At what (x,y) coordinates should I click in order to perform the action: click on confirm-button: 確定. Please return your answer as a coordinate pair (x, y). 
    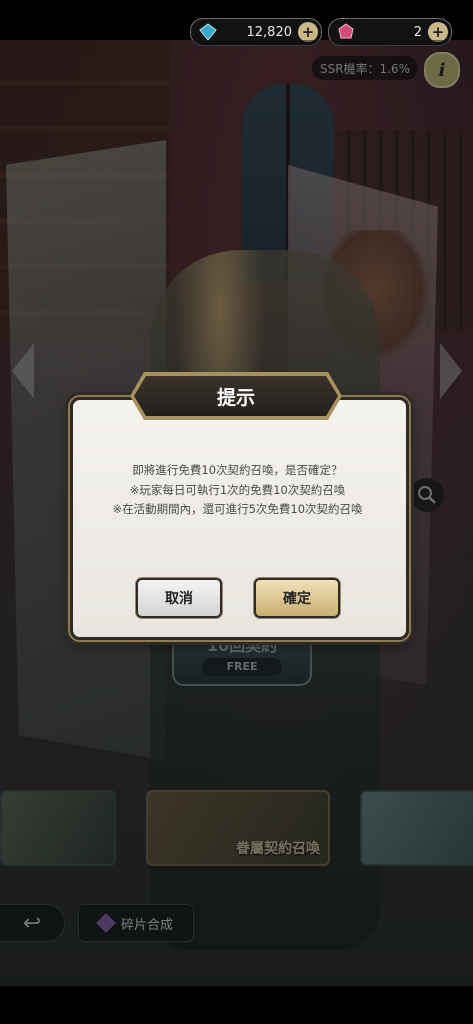
    Looking at the image, I should click on (297, 598).